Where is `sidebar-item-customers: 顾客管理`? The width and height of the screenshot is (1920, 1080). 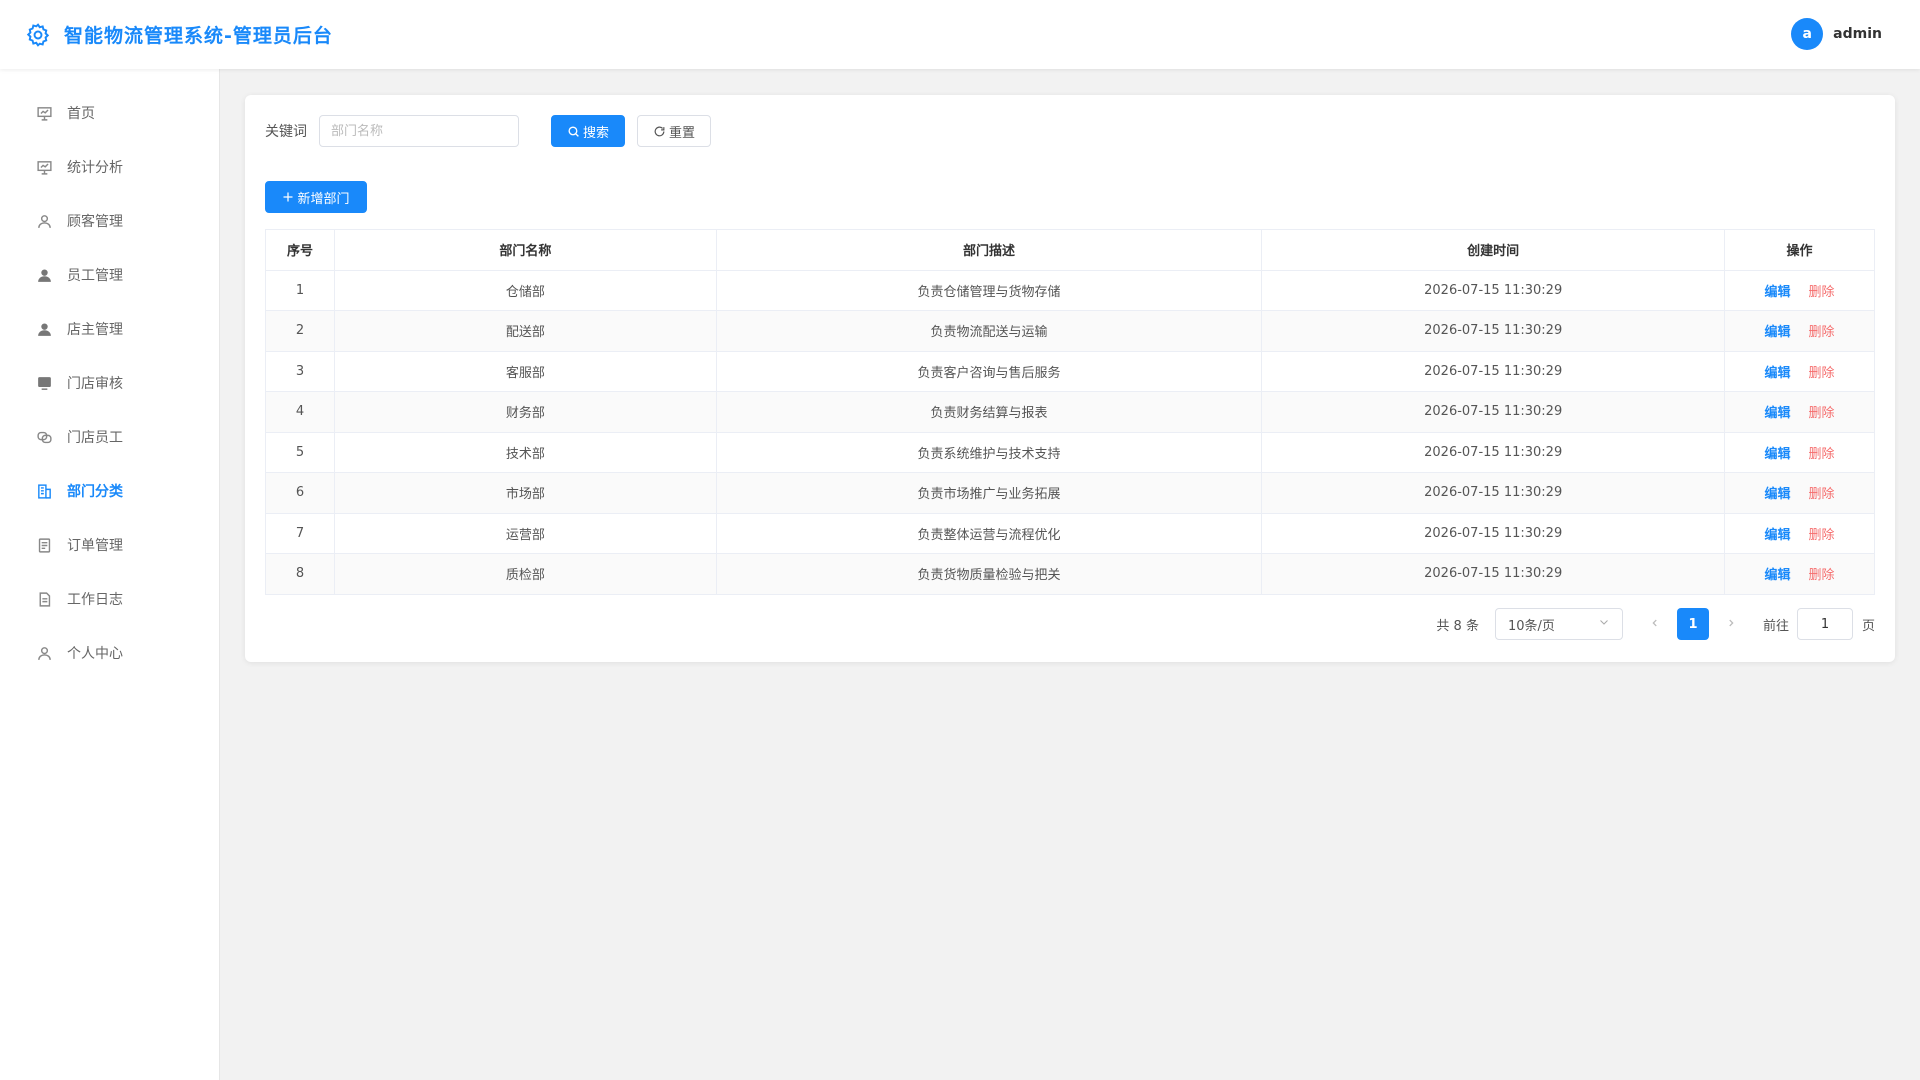 sidebar-item-customers: 顾客管理 is located at coordinates (109, 221).